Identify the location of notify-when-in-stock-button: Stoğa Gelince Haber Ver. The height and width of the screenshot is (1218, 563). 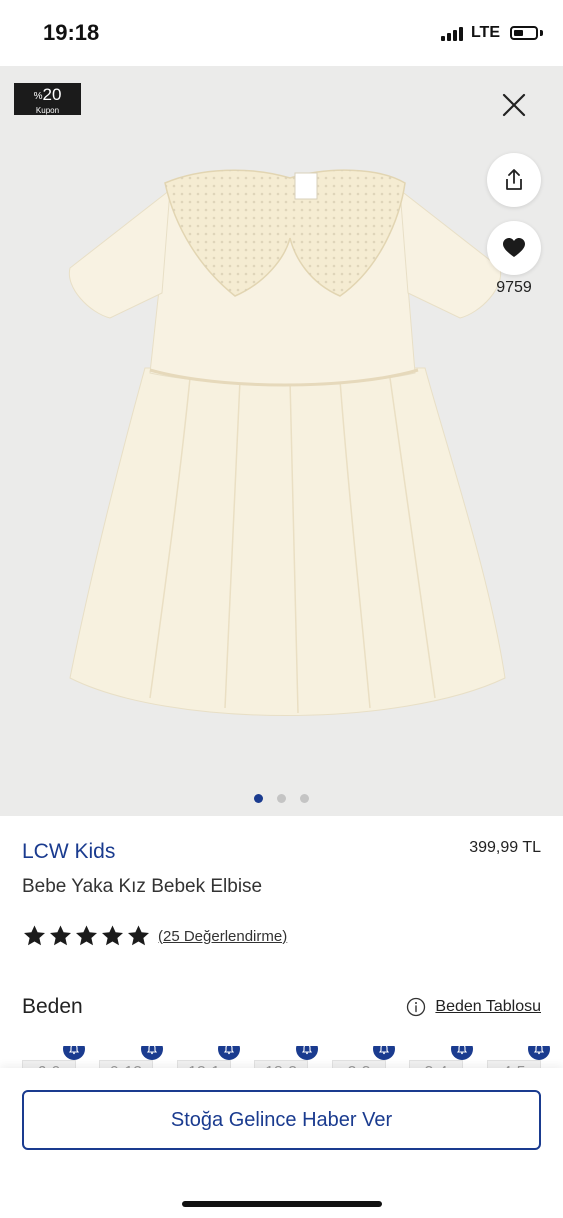
(281, 1120).